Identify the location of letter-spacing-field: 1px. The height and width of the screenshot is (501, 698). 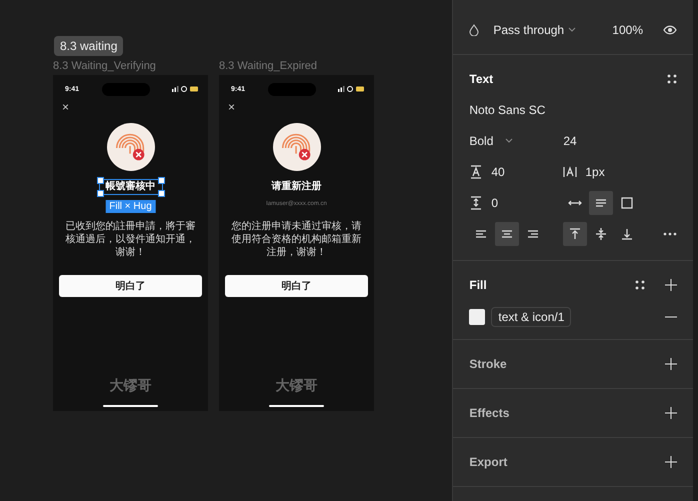
(595, 172).